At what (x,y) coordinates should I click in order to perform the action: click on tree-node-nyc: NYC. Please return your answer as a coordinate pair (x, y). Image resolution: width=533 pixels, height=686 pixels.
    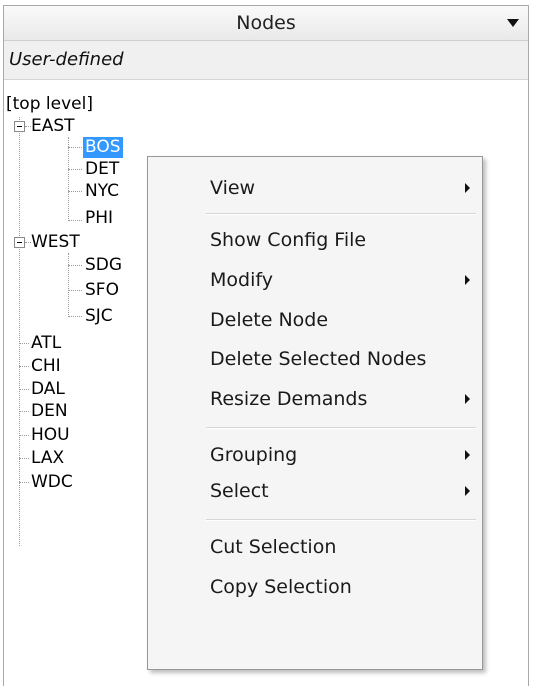
    Looking at the image, I should click on (102, 191).